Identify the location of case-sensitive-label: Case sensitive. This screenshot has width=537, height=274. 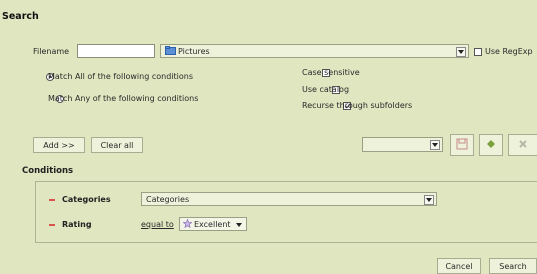
(331, 72).